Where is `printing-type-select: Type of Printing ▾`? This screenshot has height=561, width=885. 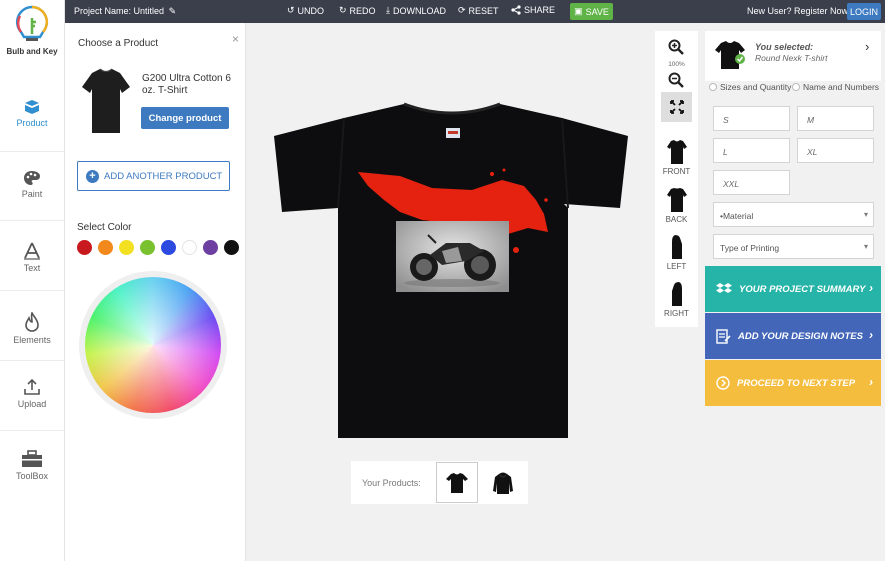
printing-type-select: Type of Printing ▾ is located at coordinates (793, 246).